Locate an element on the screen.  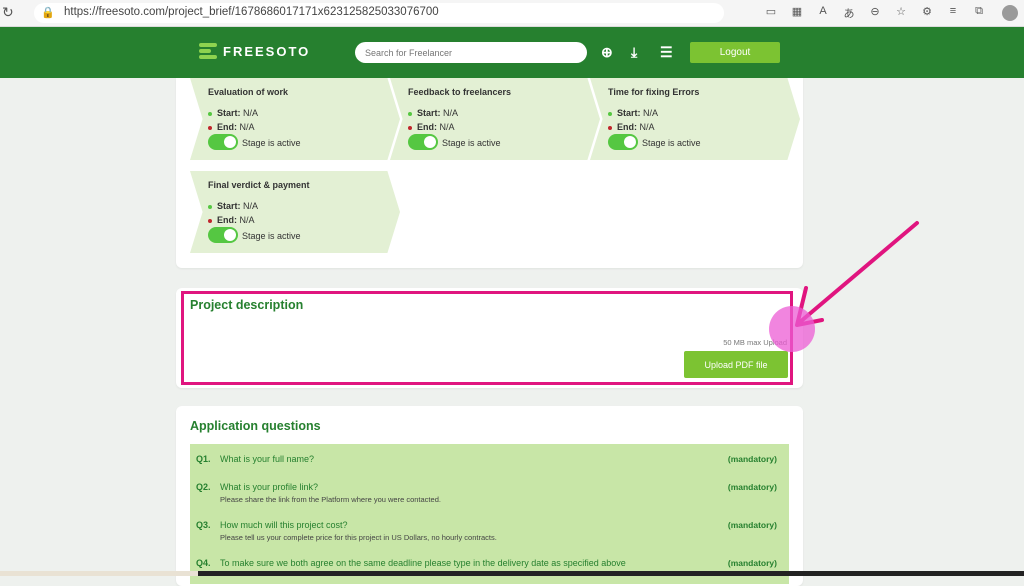
taskbar-left is located at coordinates (99, 573).